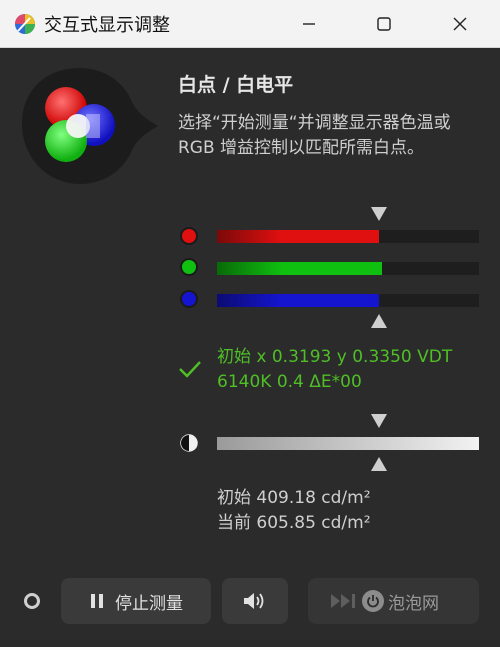 The height and width of the screenshot is (647, 500). What do you see at coordinates (348, 443) in the screenshot?
I see `luminance-gradient-bar` at bounding box center [348, 443].